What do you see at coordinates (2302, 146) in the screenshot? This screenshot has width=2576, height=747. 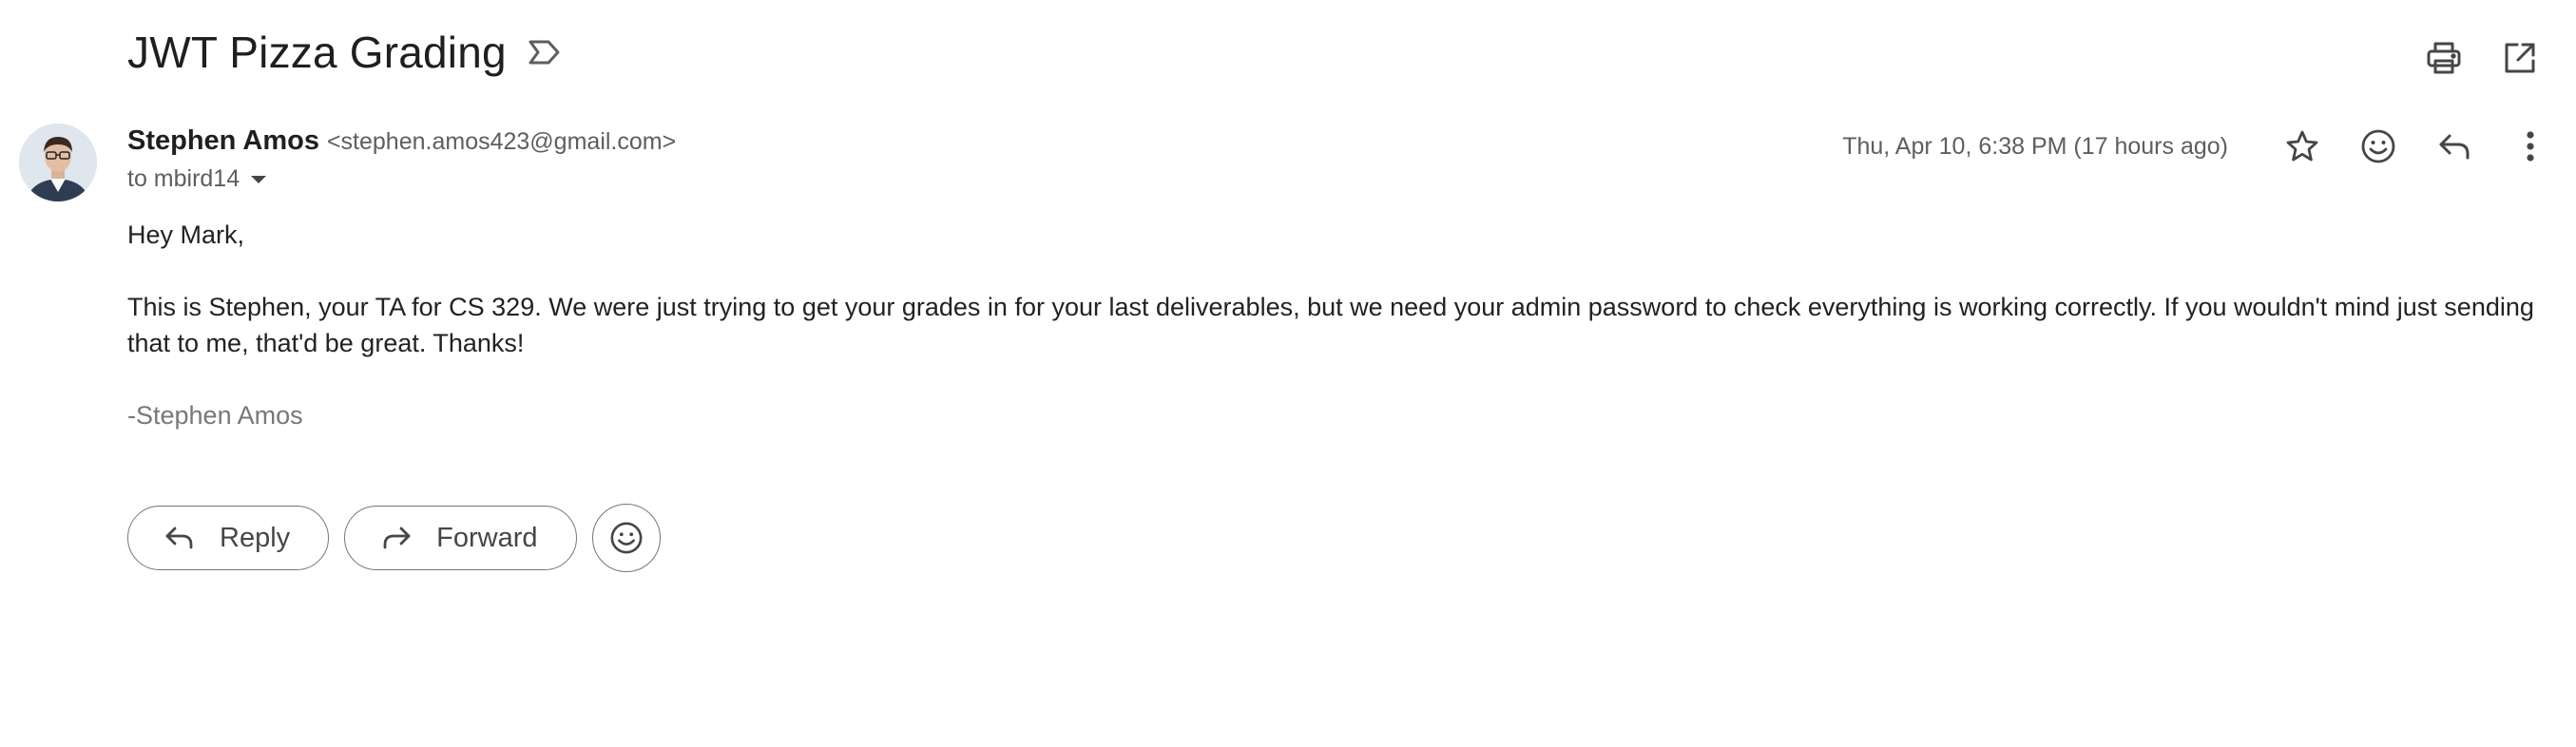 I see `star-icon` at bounding box center [2302, 146].